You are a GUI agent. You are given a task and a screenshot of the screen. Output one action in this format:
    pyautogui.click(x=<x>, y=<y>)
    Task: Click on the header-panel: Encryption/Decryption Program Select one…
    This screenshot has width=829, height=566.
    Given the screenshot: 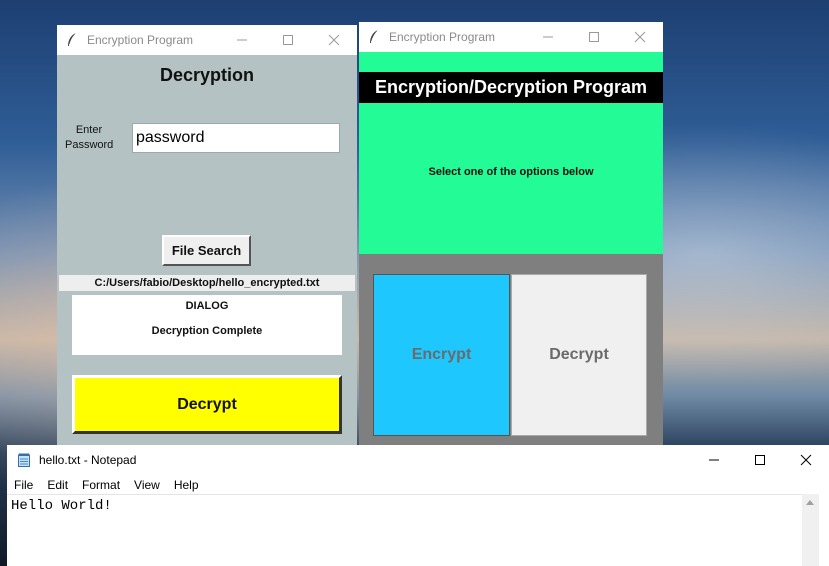 What is the action you would take?
    pyautogui.click(x=511, y=153)
    